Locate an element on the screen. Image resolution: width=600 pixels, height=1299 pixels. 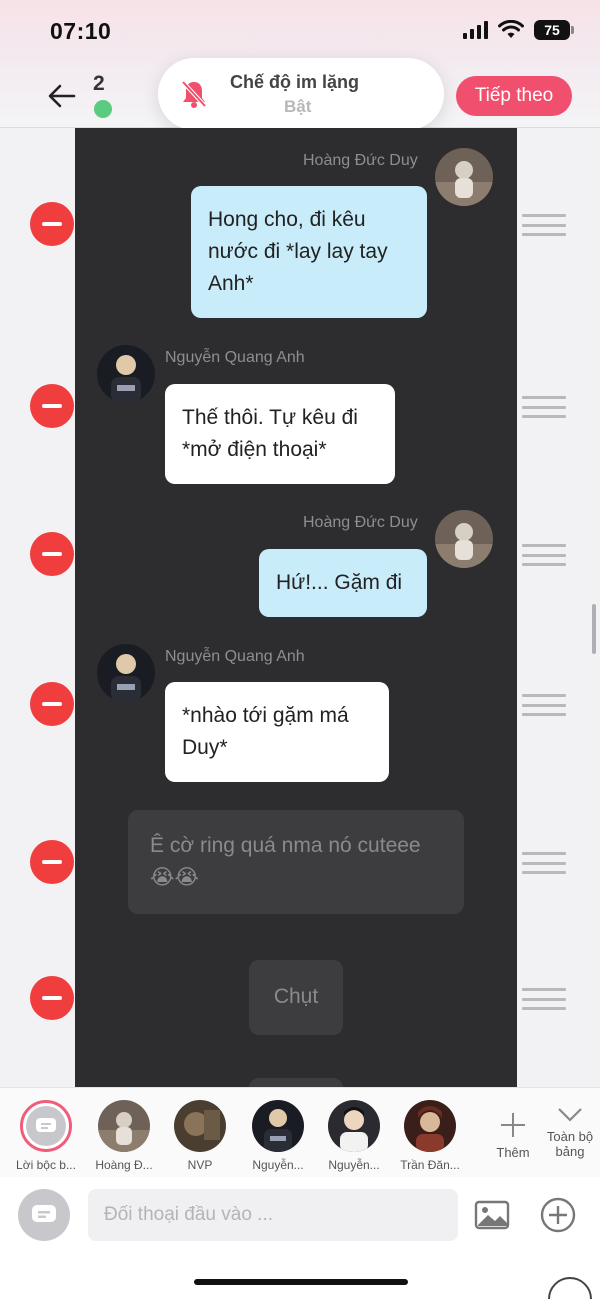
narration-toggle-button is located at coordinates (44, 1215).